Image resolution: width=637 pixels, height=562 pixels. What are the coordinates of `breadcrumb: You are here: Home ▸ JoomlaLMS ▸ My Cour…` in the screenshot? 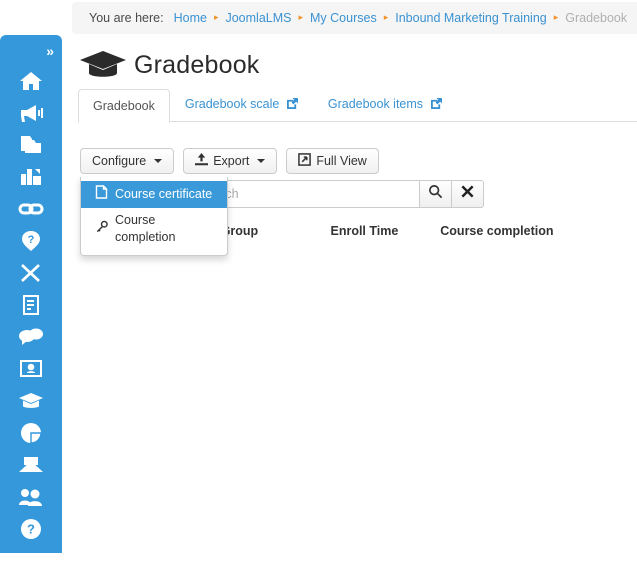 It's located at (354, 18).